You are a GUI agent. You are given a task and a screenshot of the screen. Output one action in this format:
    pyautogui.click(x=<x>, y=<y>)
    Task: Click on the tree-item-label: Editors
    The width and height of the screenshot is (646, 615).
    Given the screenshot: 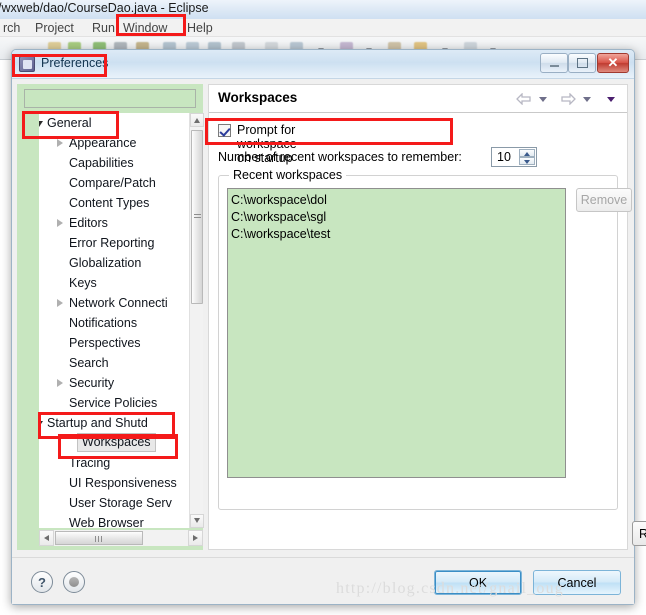 What is the action you would take?
    pyautogui.click(x=88, y=223)
    